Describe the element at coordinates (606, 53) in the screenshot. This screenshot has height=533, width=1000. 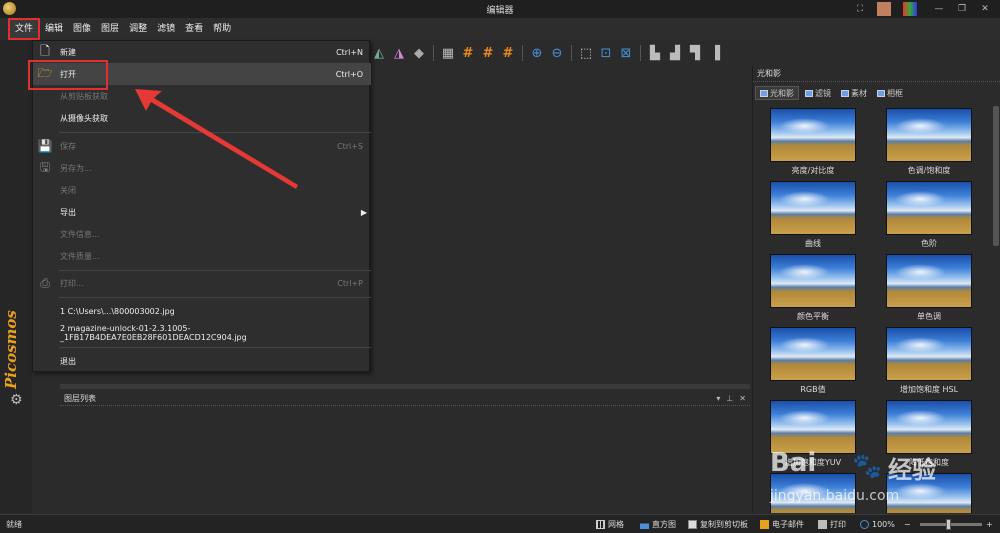
I see `crop-icon: ⊡` at that location.